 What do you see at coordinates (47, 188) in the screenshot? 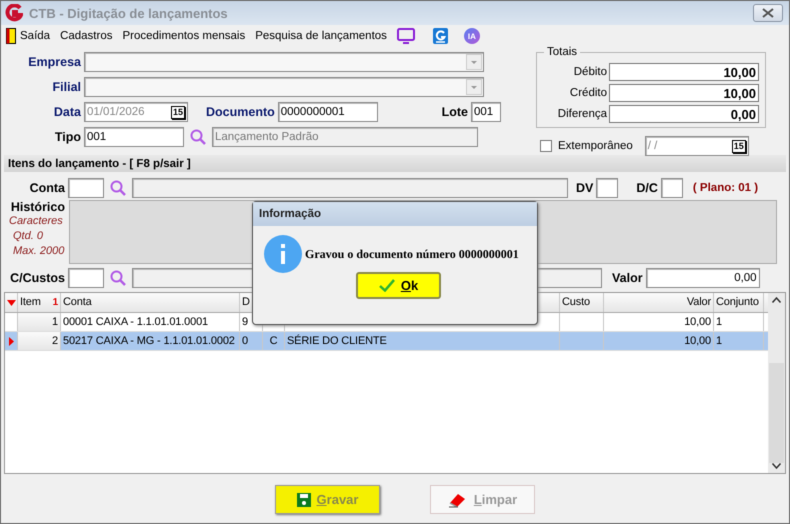
I see `field-label: Conta` at bounding box center [47, 188].